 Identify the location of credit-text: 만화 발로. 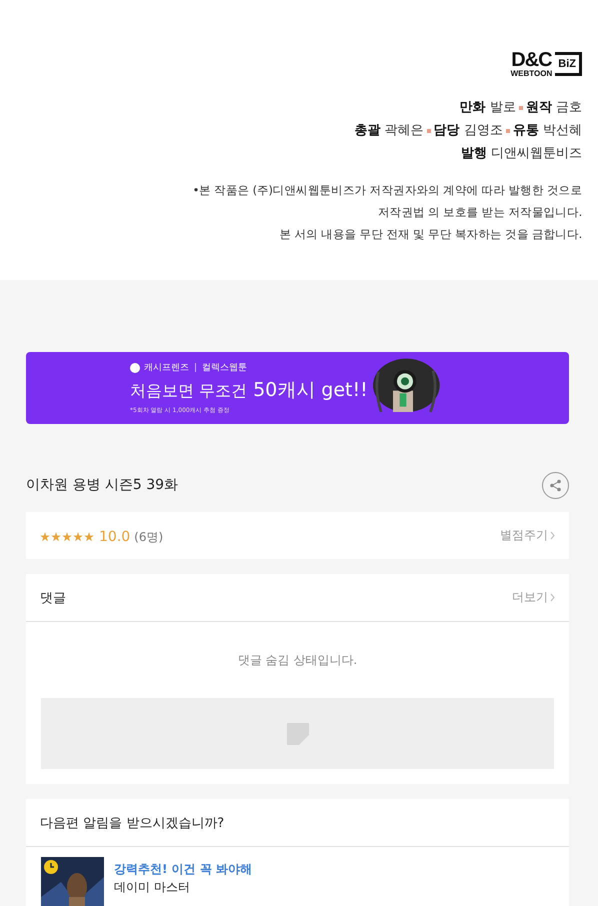
(488, 108).